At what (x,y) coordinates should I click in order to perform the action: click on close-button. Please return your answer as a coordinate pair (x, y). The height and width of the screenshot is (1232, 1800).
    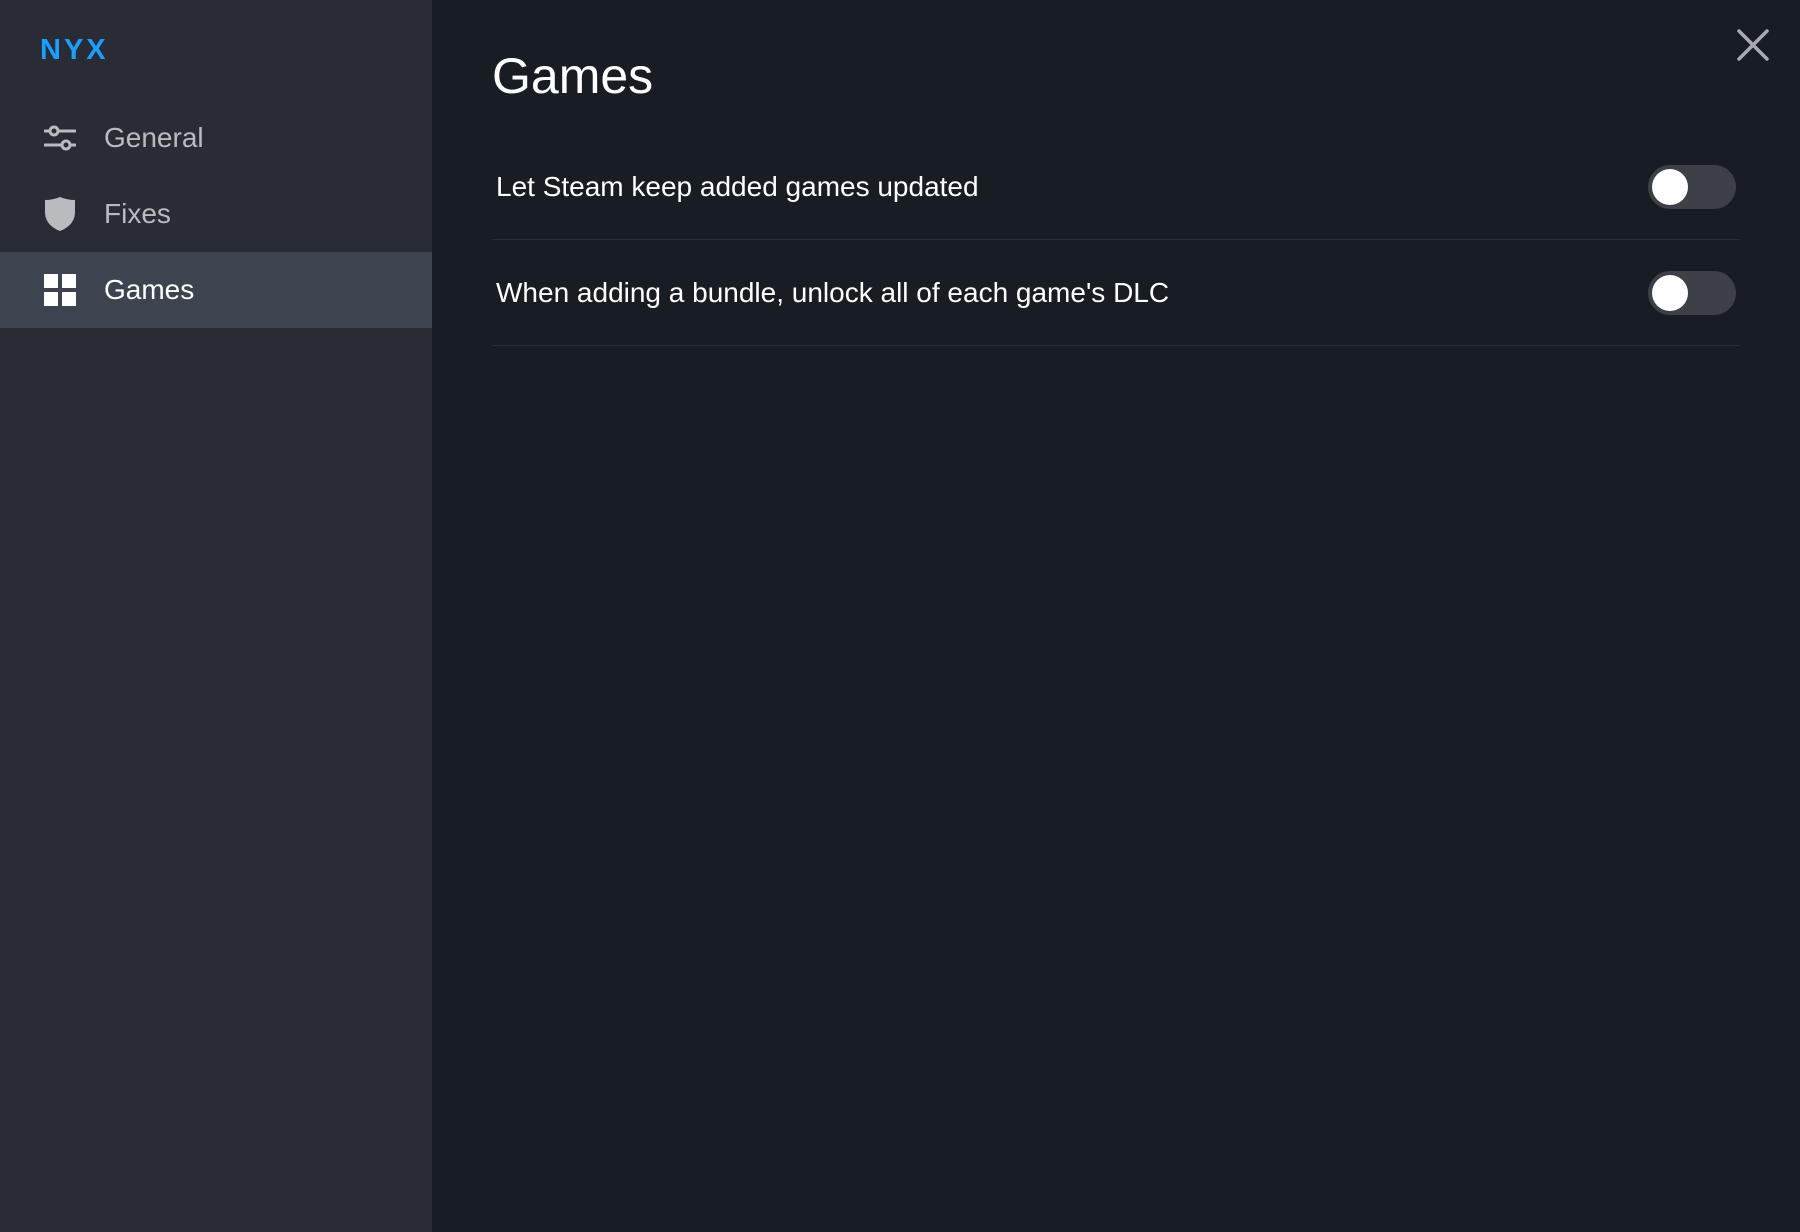
    Looking at the image, I should click on (1753, 45).